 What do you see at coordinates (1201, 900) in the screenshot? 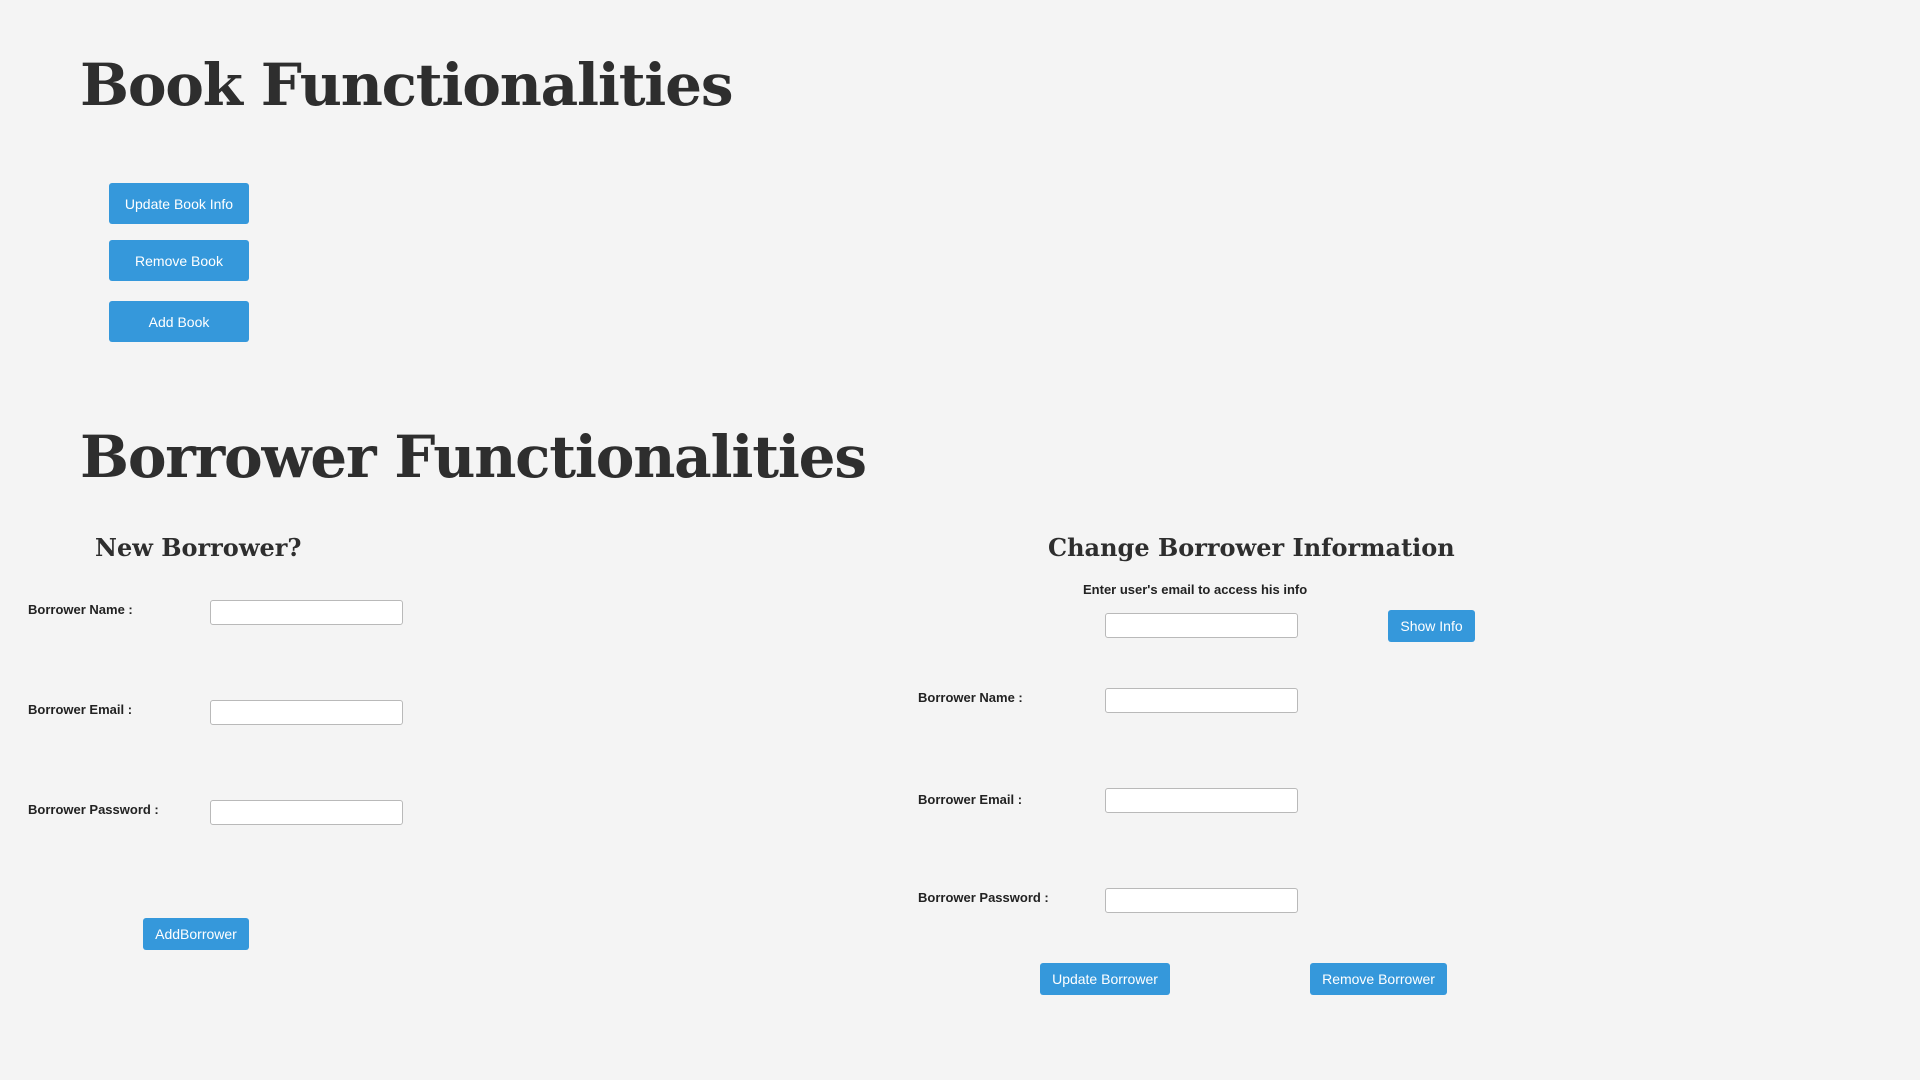
I see `change-borrower-password-input` at bounding box center [1201, 900].